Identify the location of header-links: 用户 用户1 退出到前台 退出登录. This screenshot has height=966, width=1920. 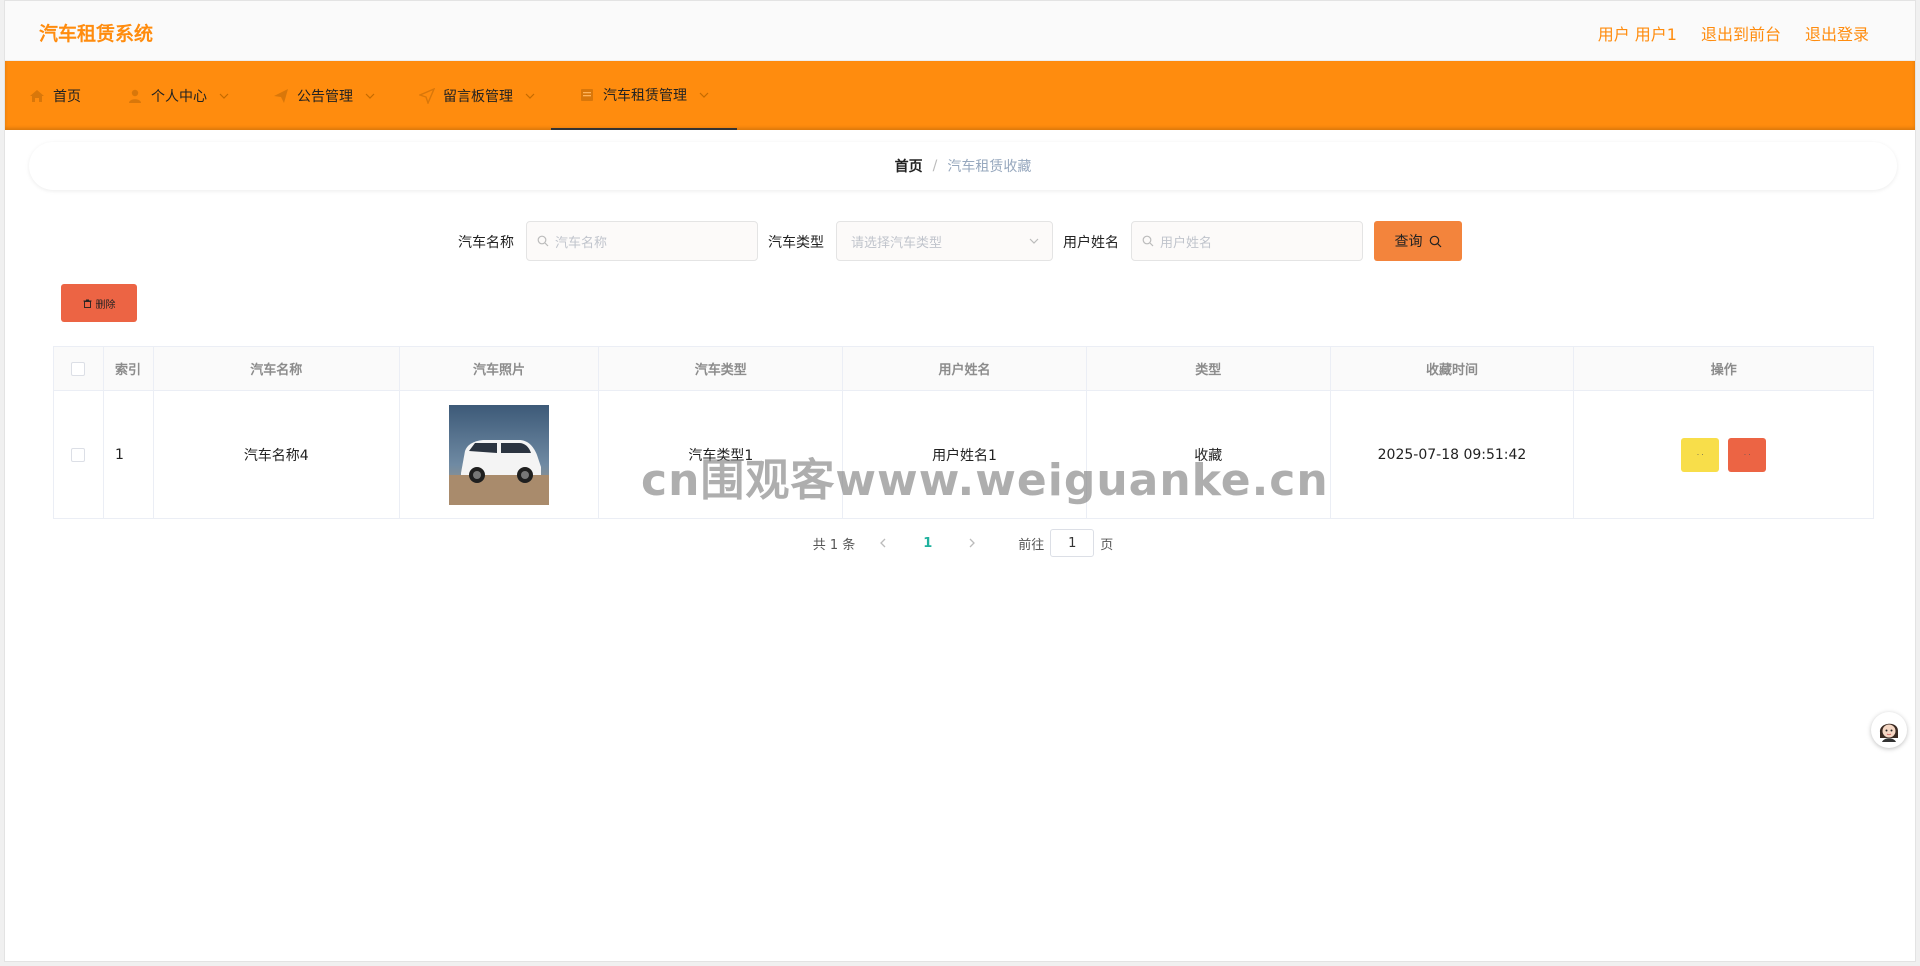
(1733, 33).